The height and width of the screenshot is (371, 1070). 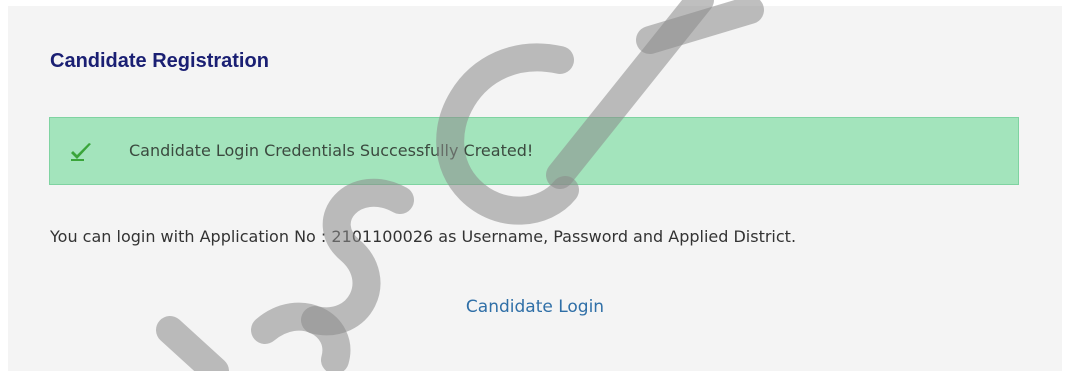 What do you see at coordinates (535, 307) in the screenshot?
I see `candidate-login-link: Candidate Login` at bounding box center [535, 307].